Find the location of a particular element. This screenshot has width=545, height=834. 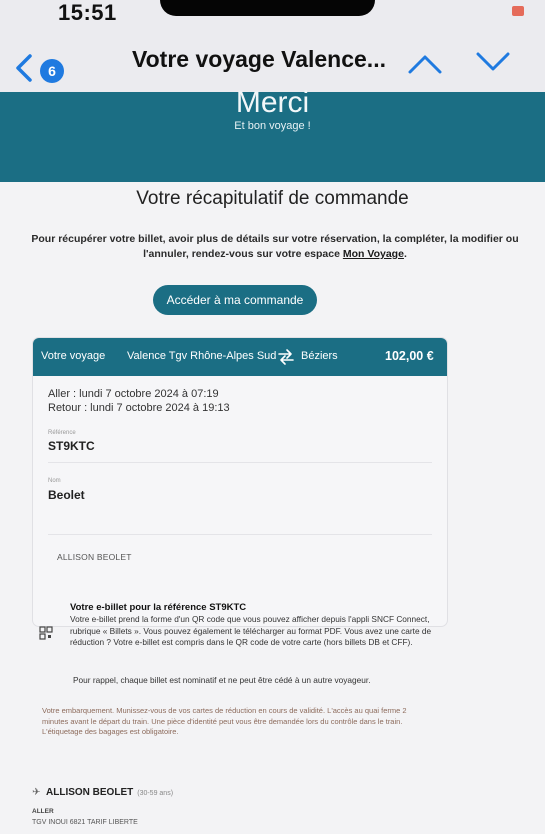

access-order-button: Accéder à ma commande is located at coordinates (235, 300).